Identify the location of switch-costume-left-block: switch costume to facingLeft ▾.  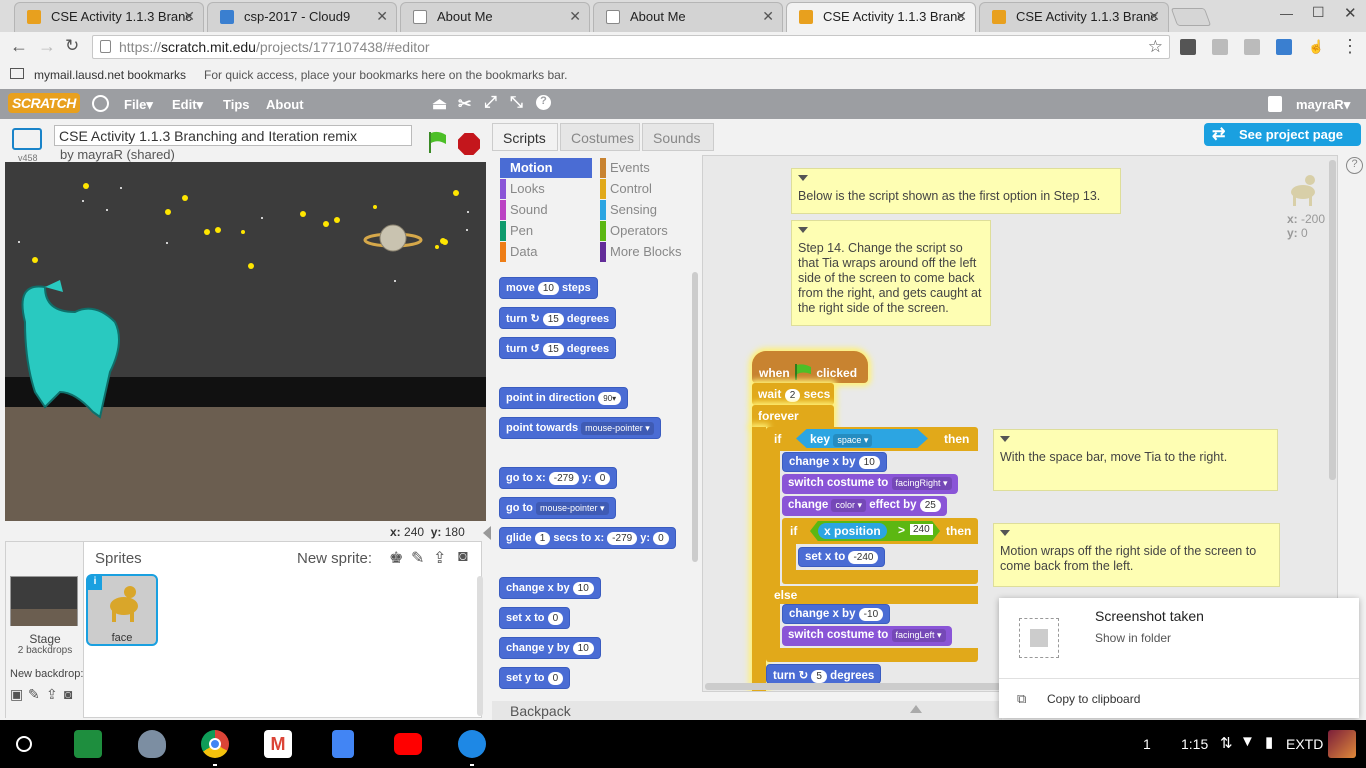
(867, 636).